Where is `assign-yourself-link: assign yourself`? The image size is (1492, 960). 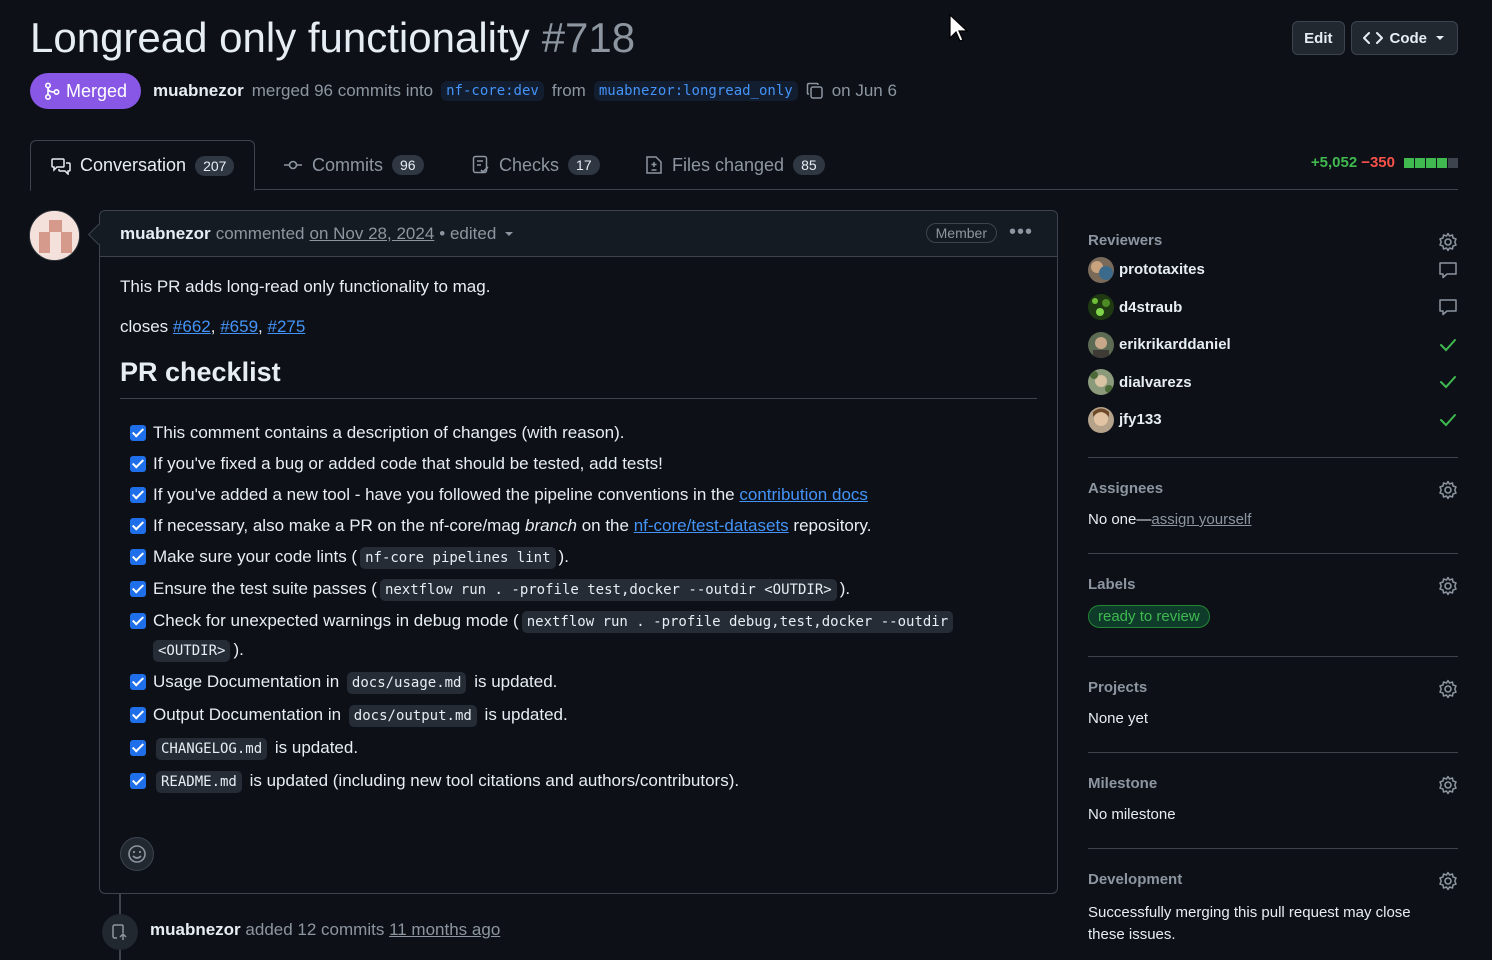 assign-yourself-link: assign yourself is located at coordinates (1201, 519).